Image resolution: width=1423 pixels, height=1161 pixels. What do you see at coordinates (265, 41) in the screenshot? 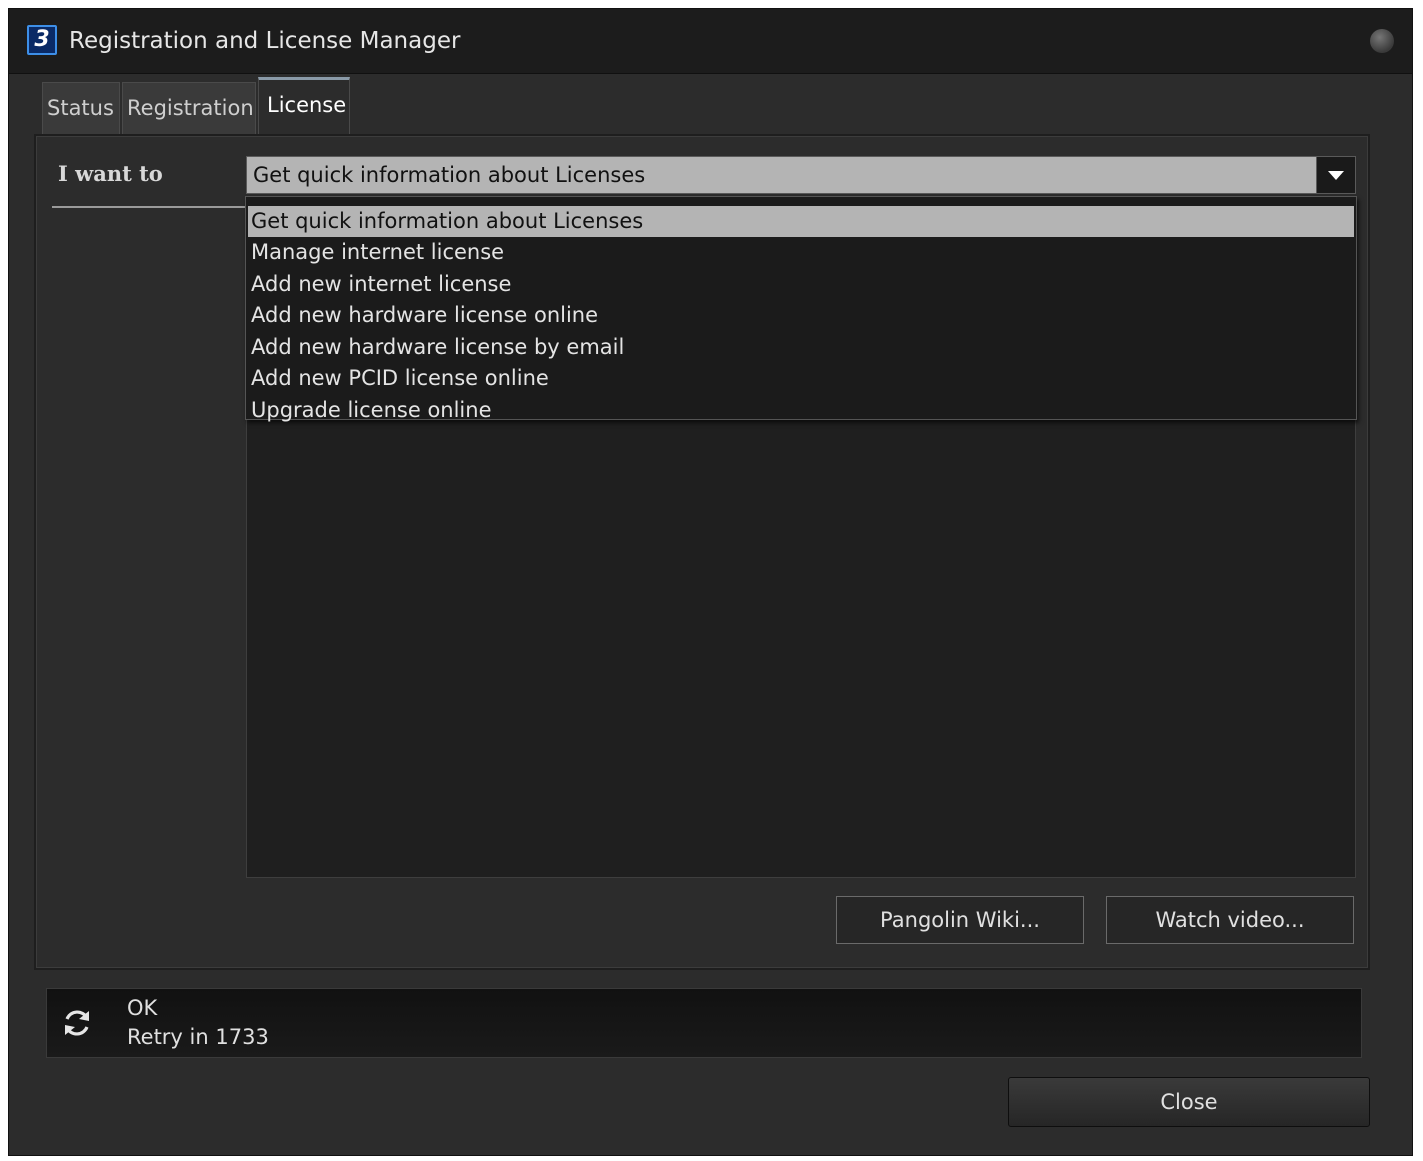
I see `window-title: Registration and License Manager` at bounding box center [265, 41].